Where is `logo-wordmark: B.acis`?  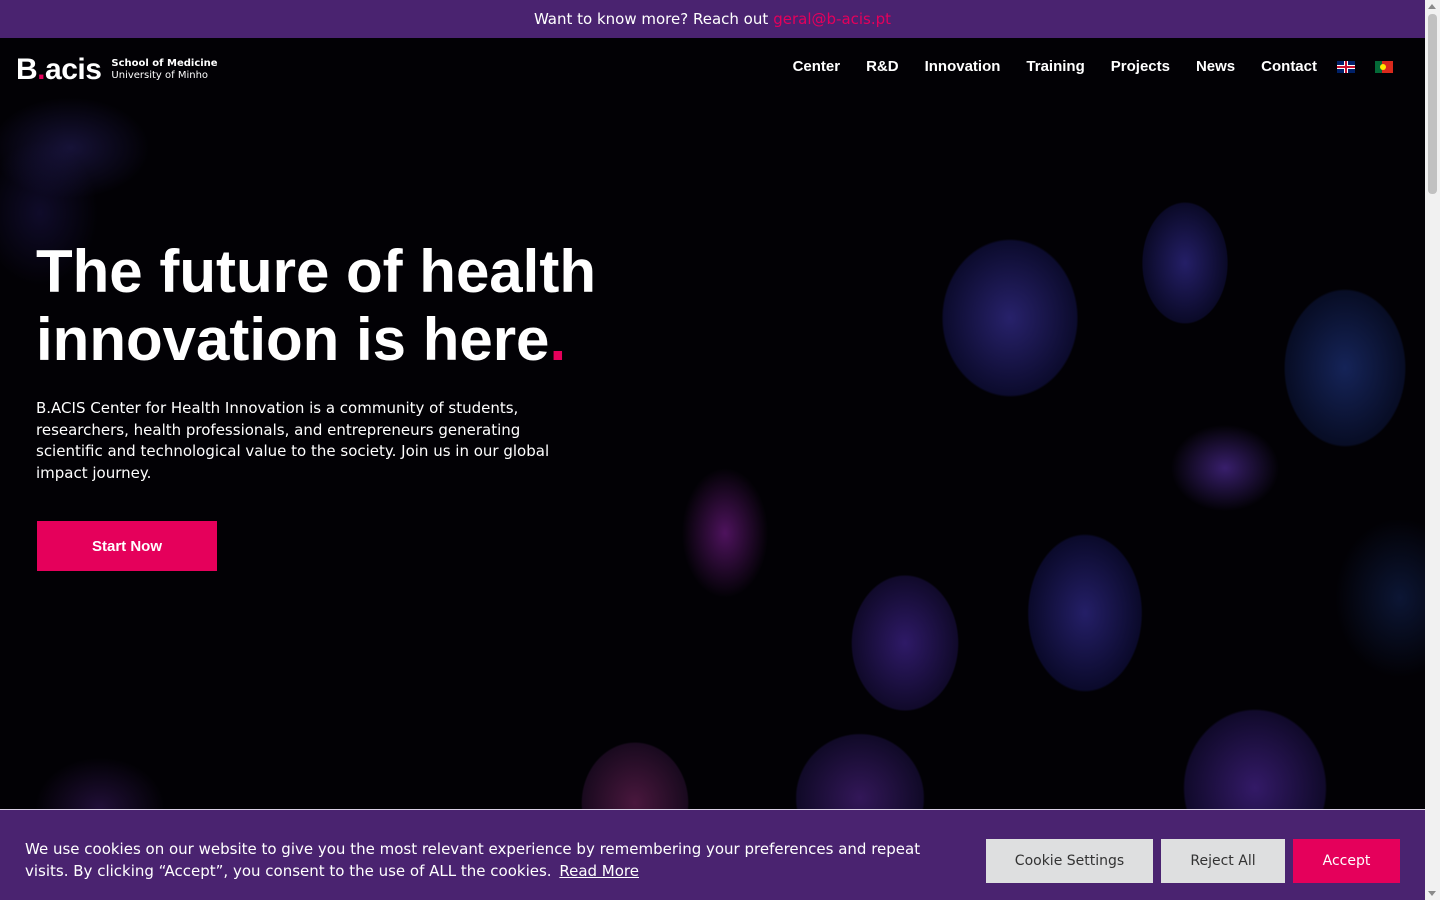
logo-wordmark: B.acis is located at coordinates (59, 69).